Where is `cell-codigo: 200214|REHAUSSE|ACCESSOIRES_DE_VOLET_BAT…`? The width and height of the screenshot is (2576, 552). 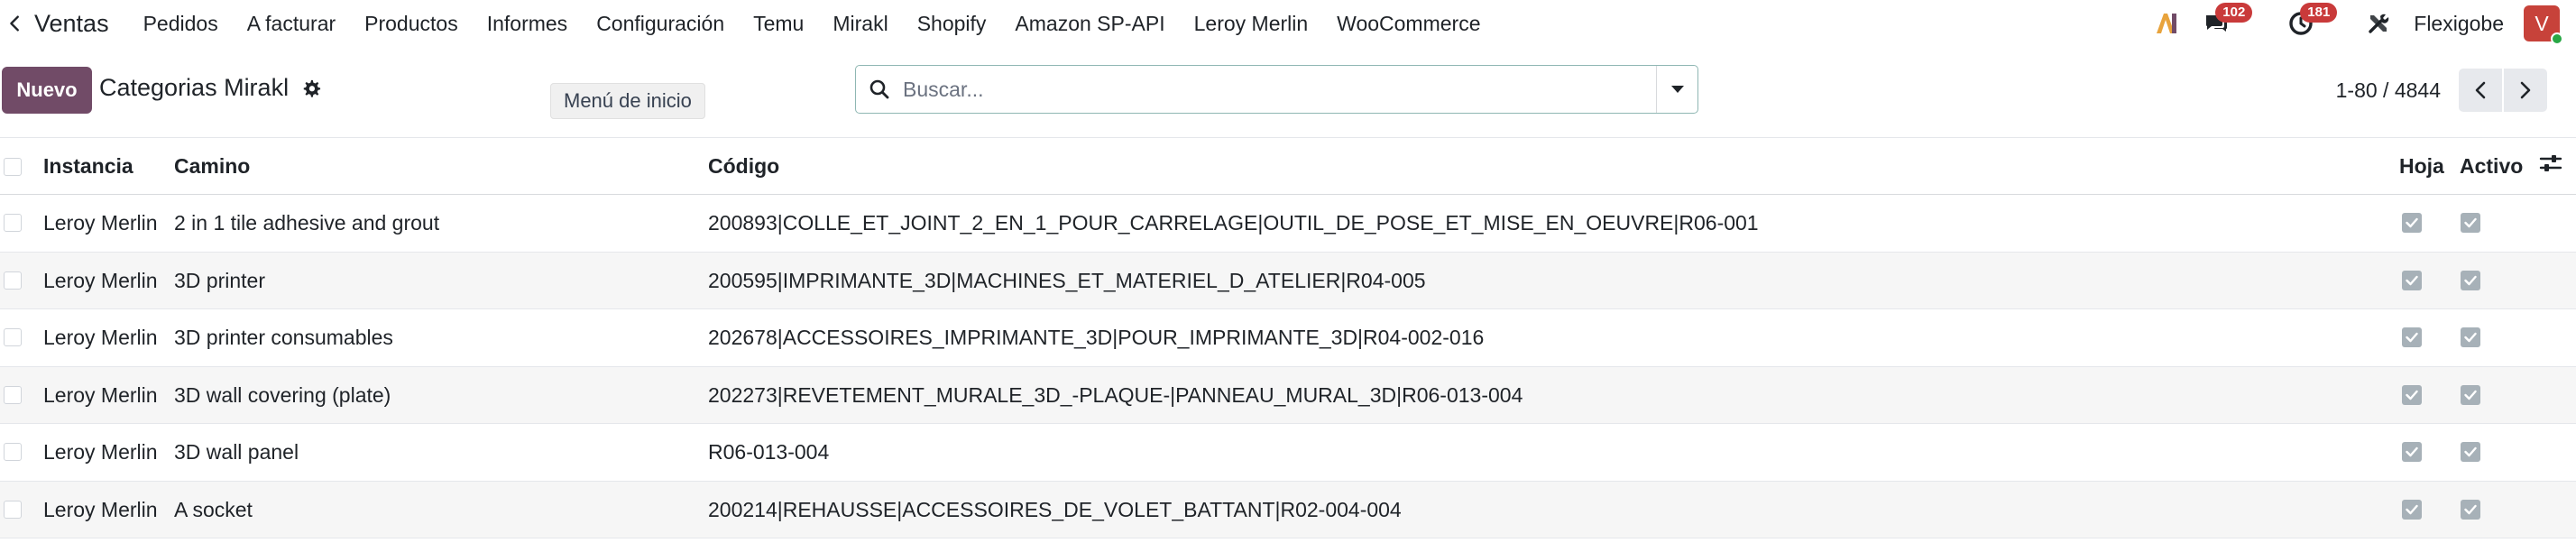 cell-codigo: 200214|REHAUSSE|ACCESSOIRES_DE_VOLET_BAT… is located at coordinates (1055, 509).